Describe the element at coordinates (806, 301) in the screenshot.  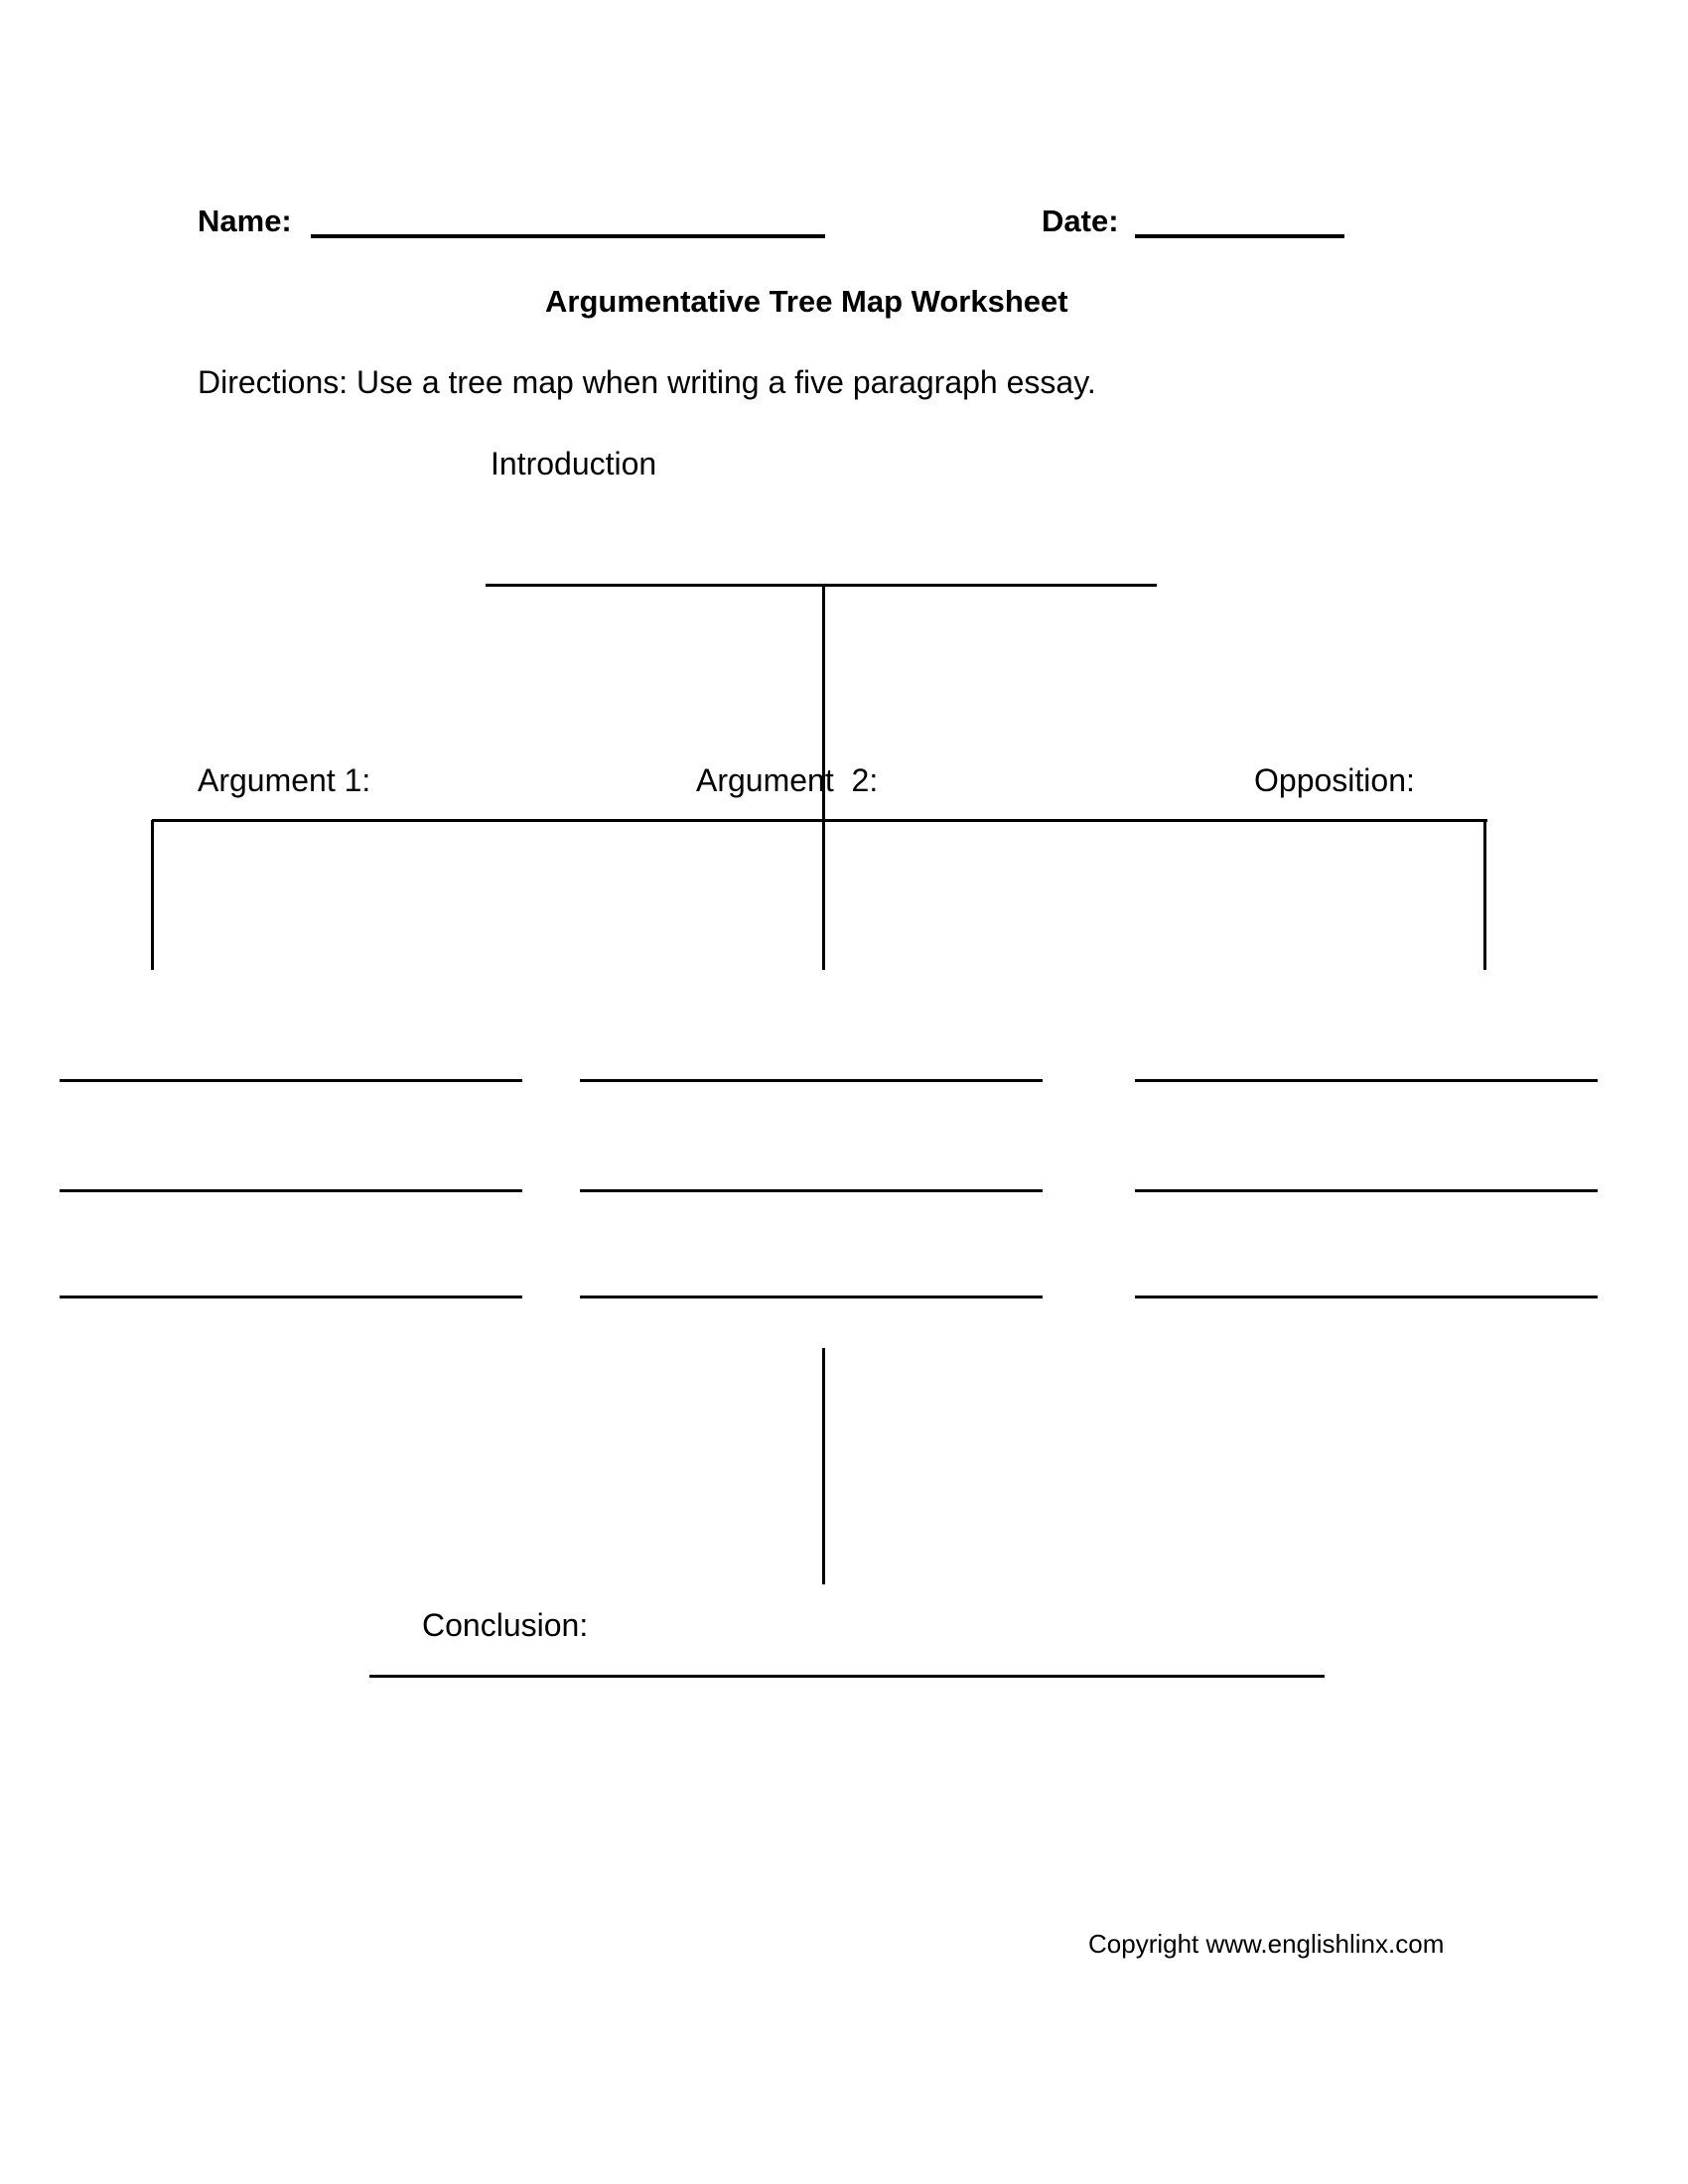
I see `page-title: Argumentative Tree Map Worksheet` at that location.